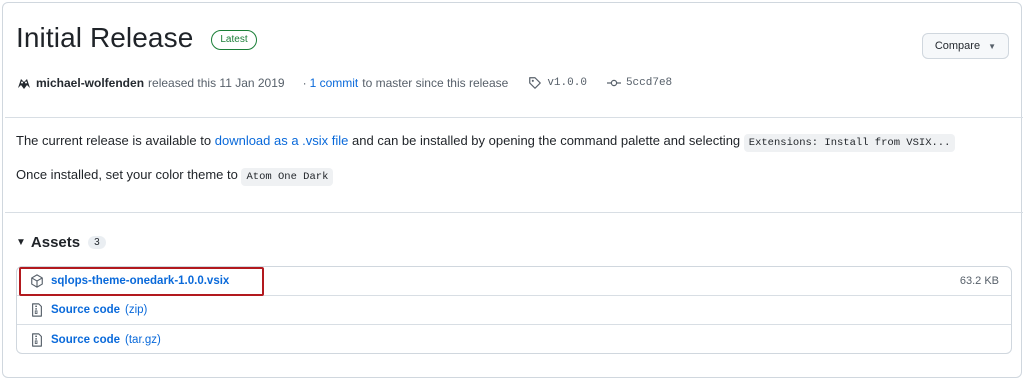 The height and width of the screenshot is (380, 1024). I want to click on git-commit-icon, so click(613, 83).